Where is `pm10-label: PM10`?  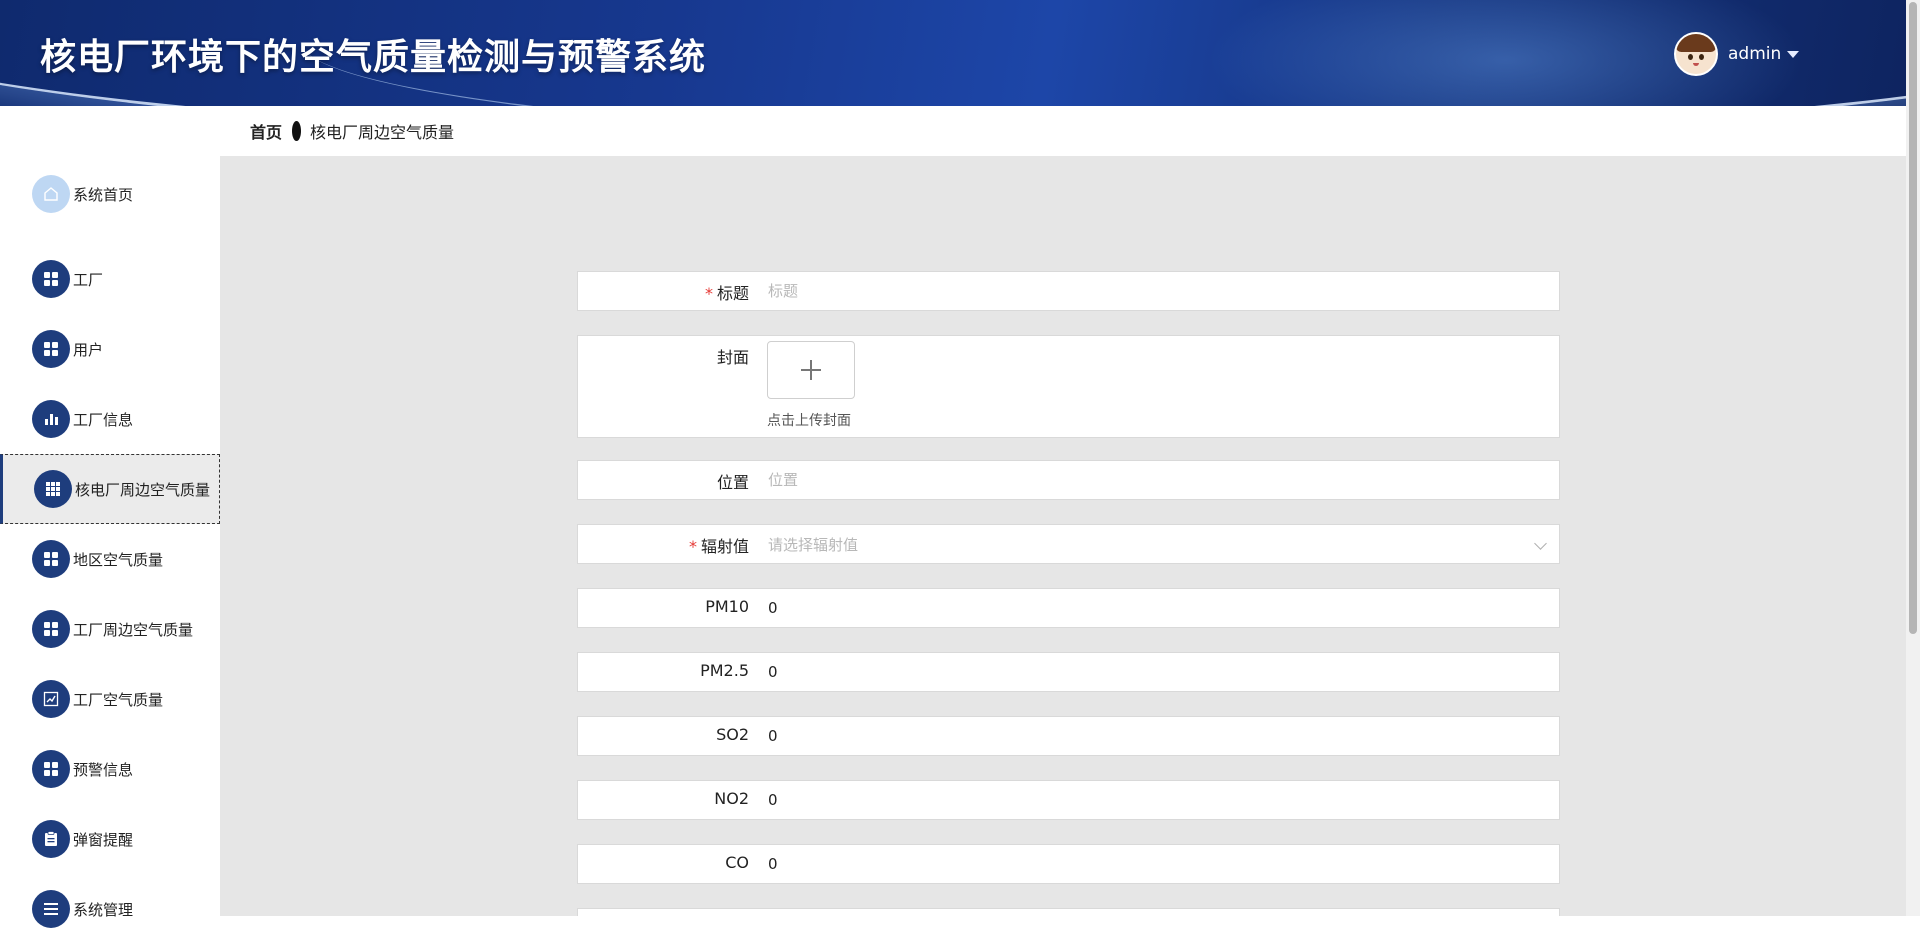 pm10-label: PM10 is located at coordinates (727, 606).